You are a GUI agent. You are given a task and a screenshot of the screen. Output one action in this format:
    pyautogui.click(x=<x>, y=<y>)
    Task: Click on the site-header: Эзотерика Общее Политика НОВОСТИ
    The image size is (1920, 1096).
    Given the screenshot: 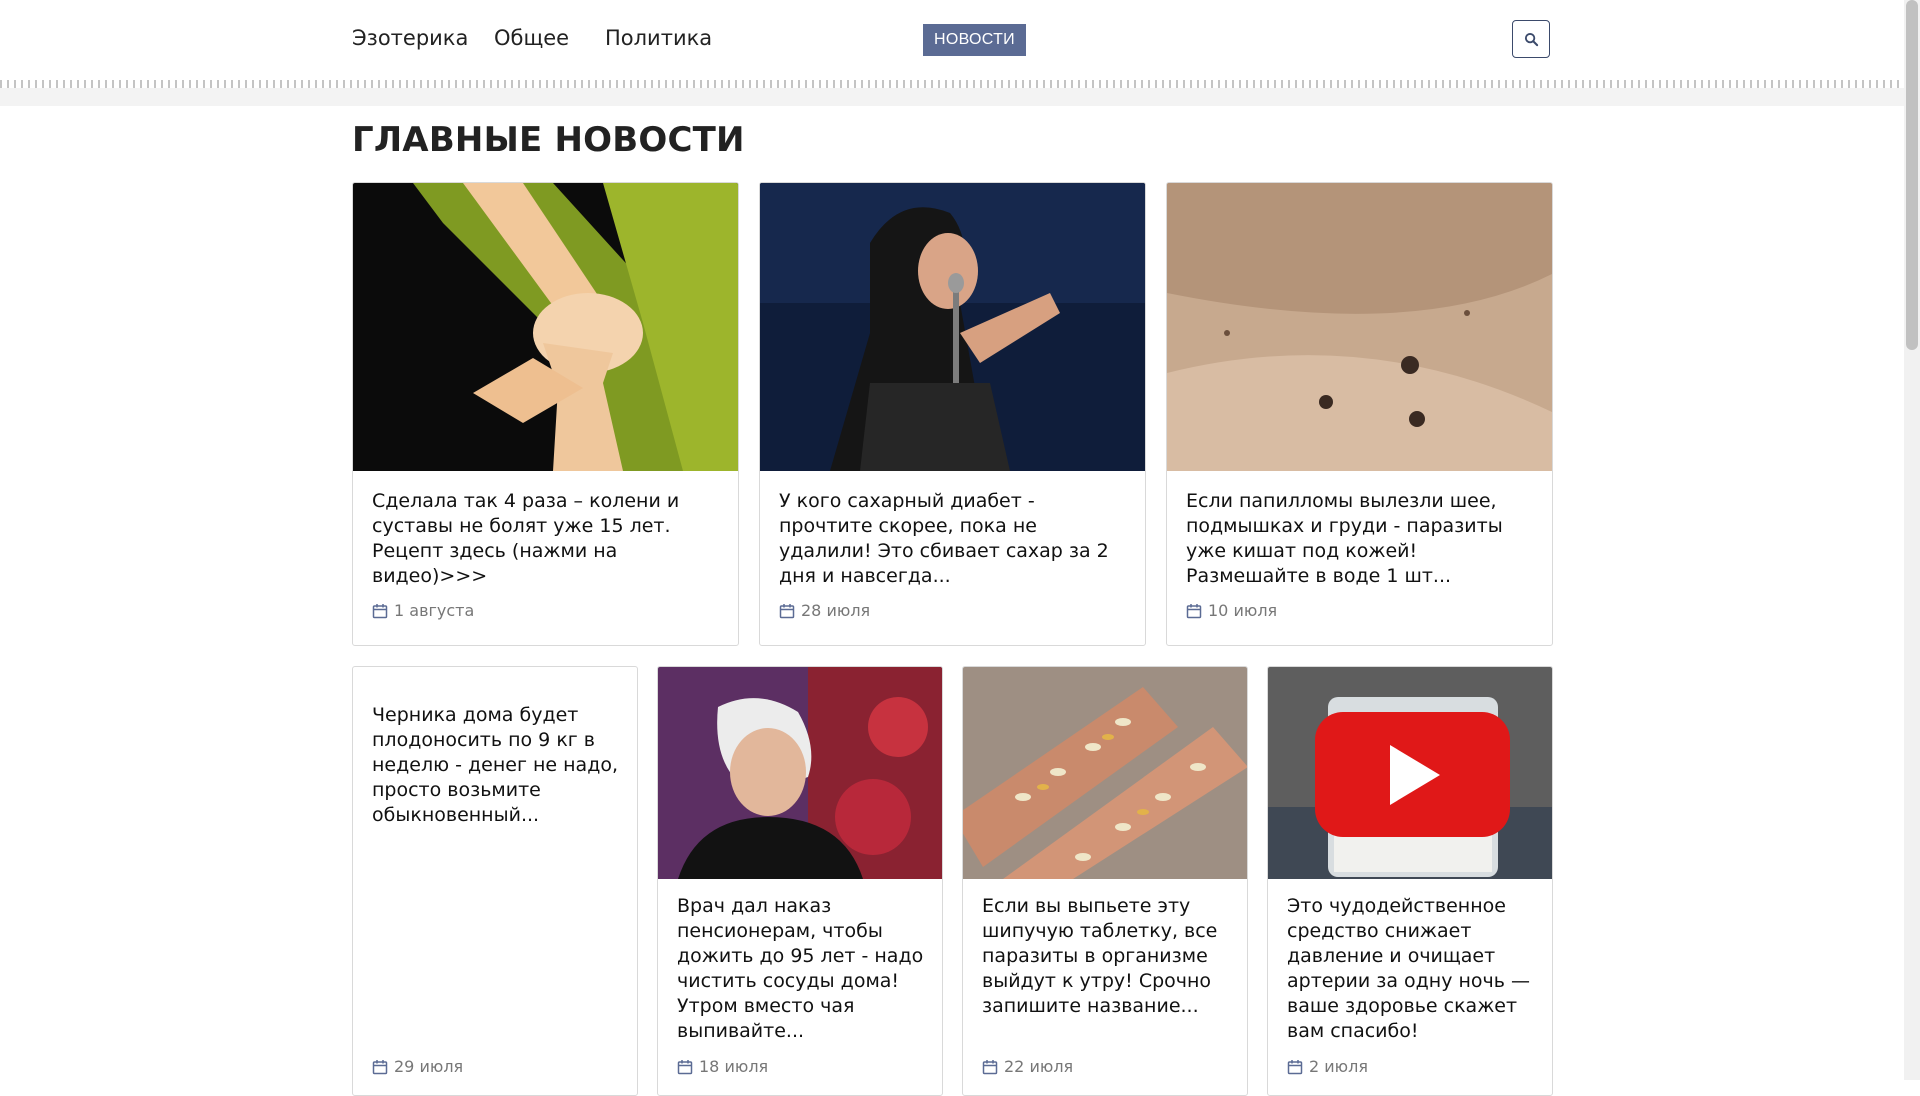 What is the action you would take?
    pyautogui.click(x=952, y=40)
    